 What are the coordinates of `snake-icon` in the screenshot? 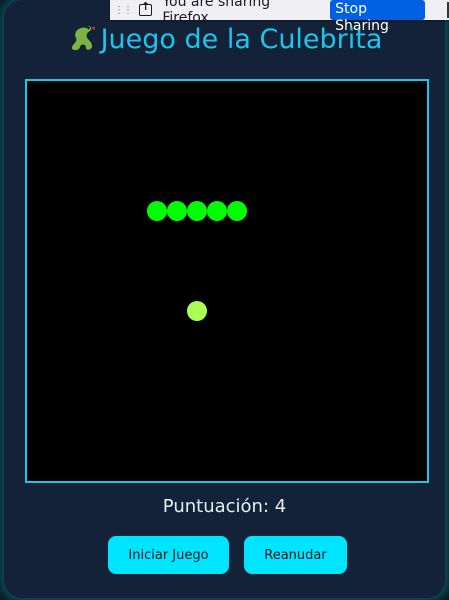 It's located at (83, 38).